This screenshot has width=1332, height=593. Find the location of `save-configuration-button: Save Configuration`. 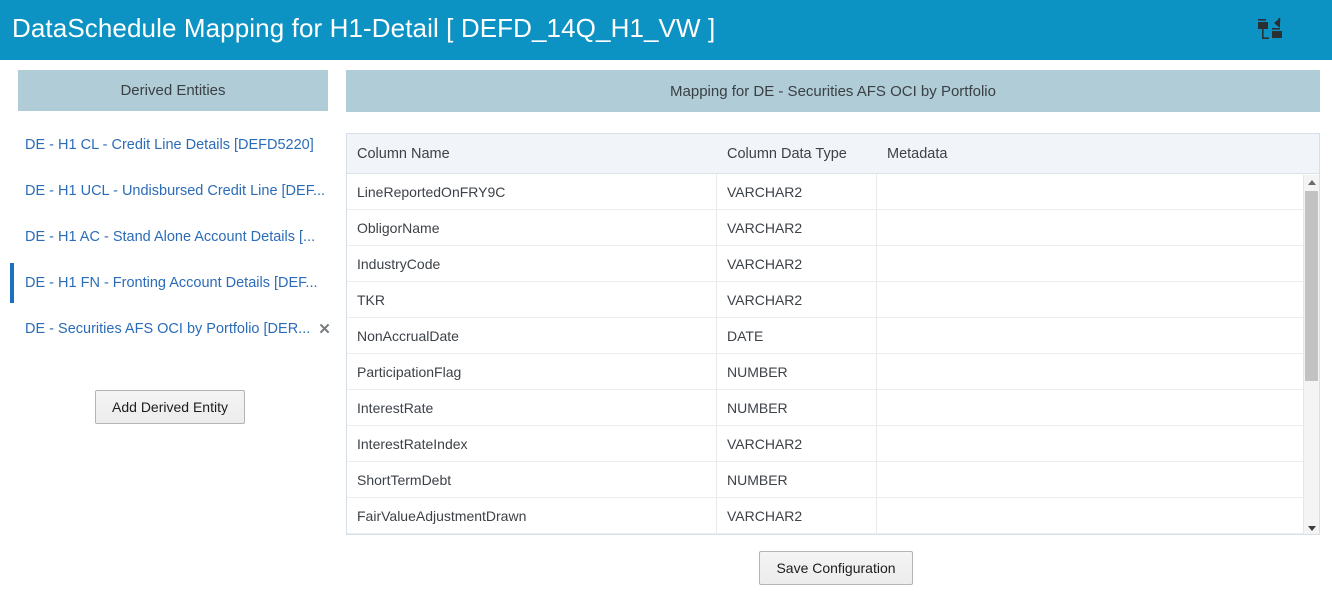

save-configuration-button: Save Configuration is located at coordinates (836, 568).